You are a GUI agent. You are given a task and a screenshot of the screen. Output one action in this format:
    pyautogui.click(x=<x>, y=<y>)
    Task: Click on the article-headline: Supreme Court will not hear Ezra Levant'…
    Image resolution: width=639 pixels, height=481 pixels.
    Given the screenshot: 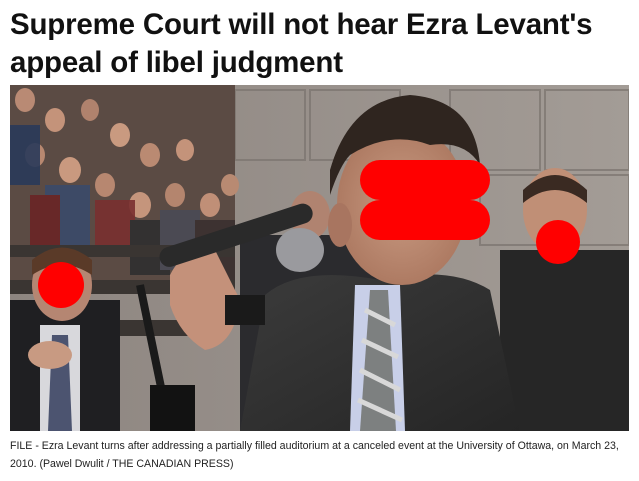 What is the action you would take?
    pyautogui.click(x=301, y=43)
    